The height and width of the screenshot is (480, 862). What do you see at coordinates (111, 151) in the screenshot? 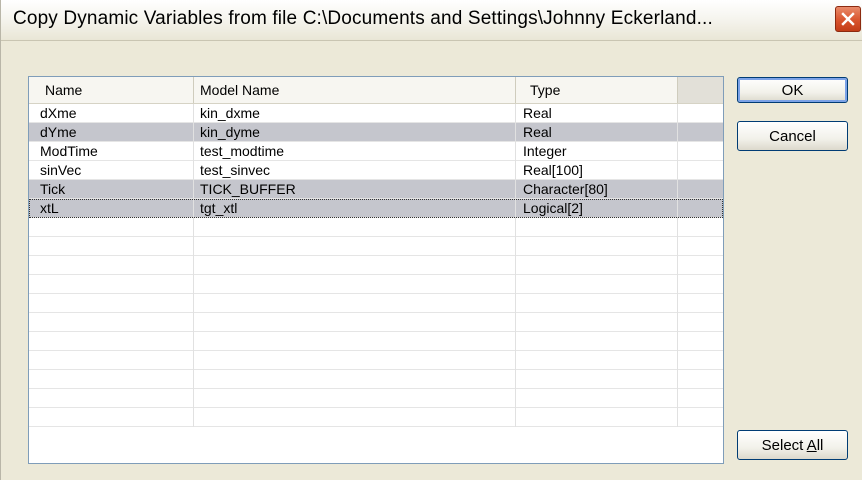
I see `table-cell-name: ModTime` at bounding box center [111, 151].